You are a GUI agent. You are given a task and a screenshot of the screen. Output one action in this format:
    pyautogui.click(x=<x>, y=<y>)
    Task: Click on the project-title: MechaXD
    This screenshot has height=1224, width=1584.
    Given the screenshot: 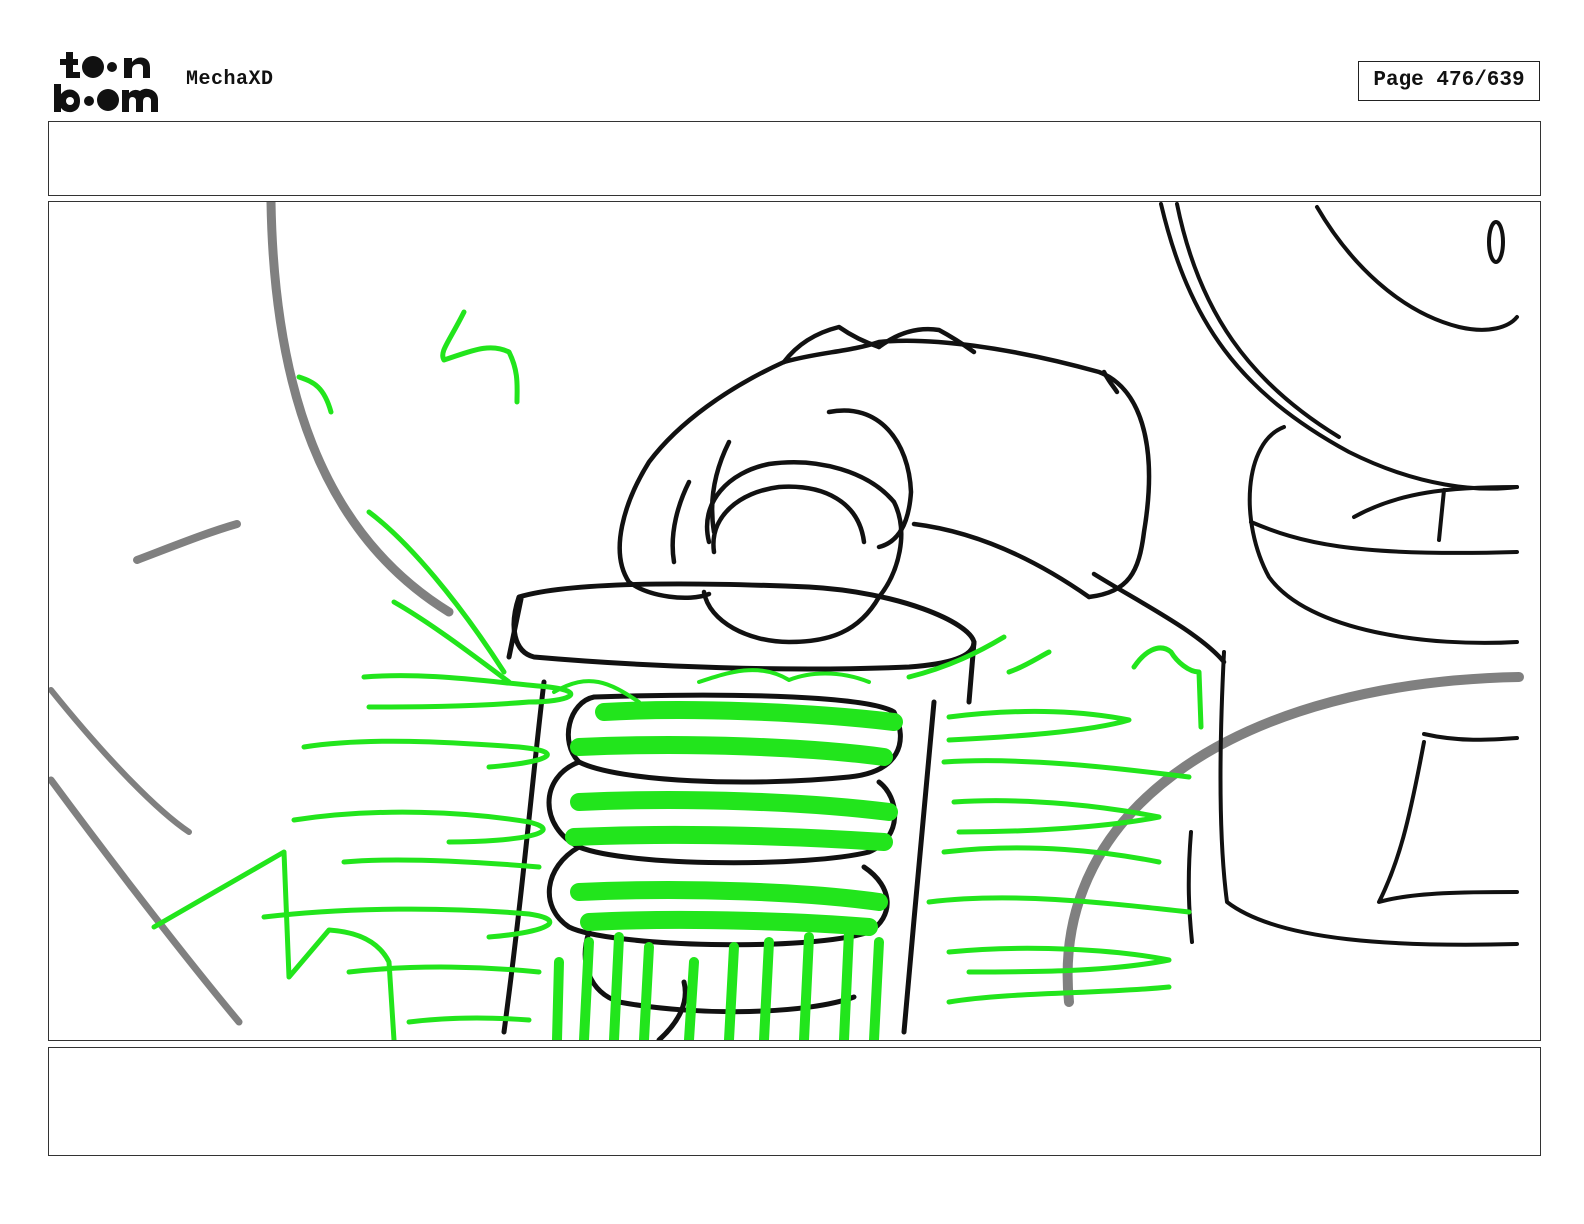 What is the action you would take?
    pyautogui.click(x=230, y=79)
    